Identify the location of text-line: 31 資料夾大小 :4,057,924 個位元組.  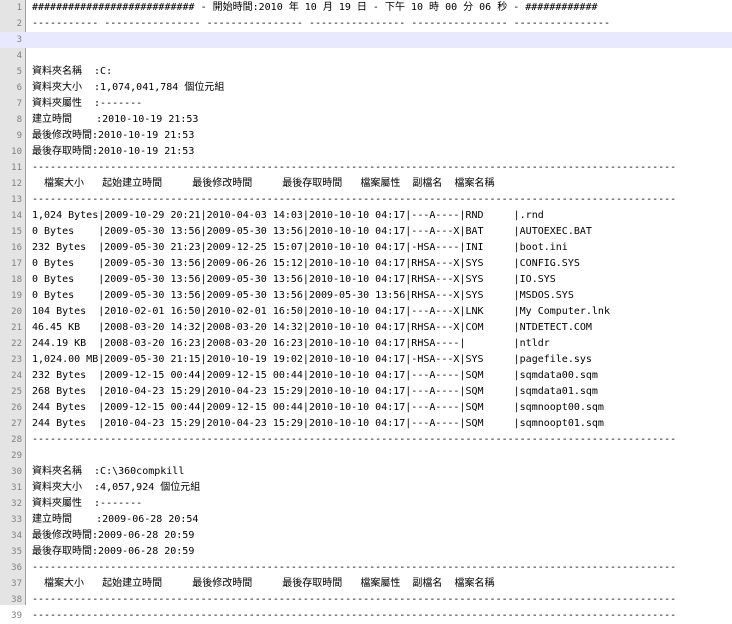
(366, 488).